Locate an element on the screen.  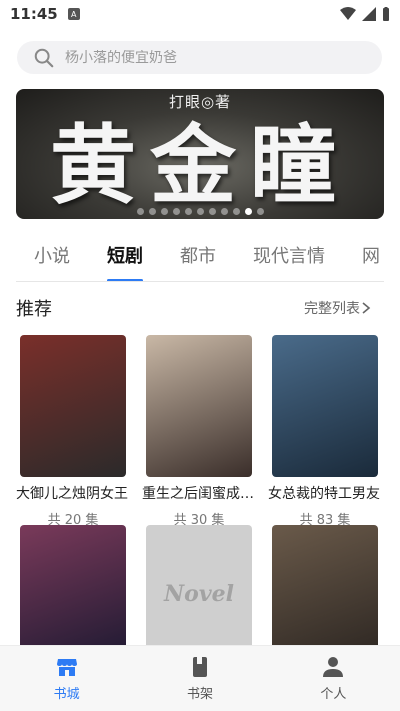
drama-cover: Novel is located at coordinates (199, 586).